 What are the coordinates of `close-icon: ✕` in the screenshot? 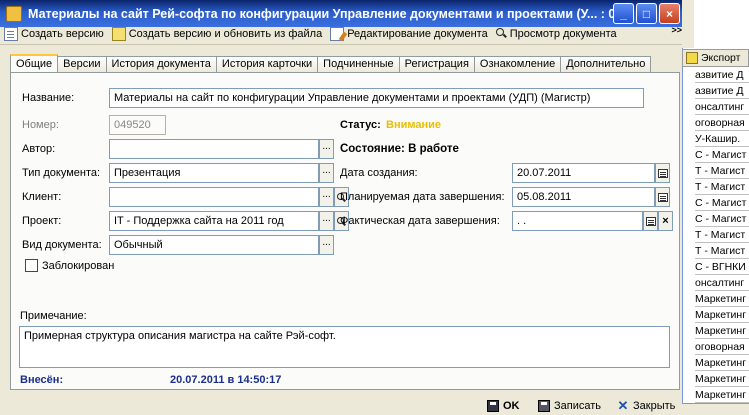 It's located at (623, 405).